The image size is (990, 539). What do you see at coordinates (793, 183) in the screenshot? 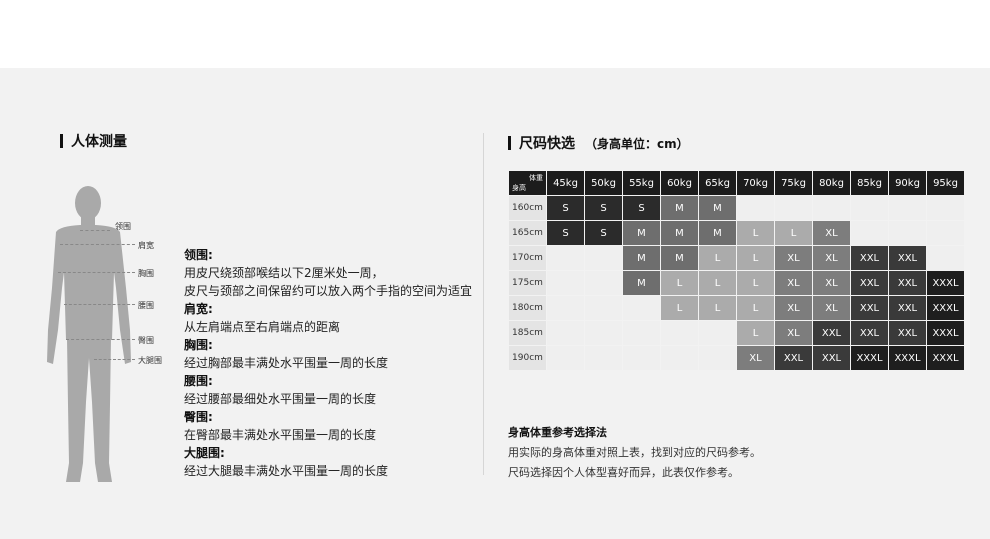
I see `weight-header-6: 75kg` at bounding box center [793, 183].